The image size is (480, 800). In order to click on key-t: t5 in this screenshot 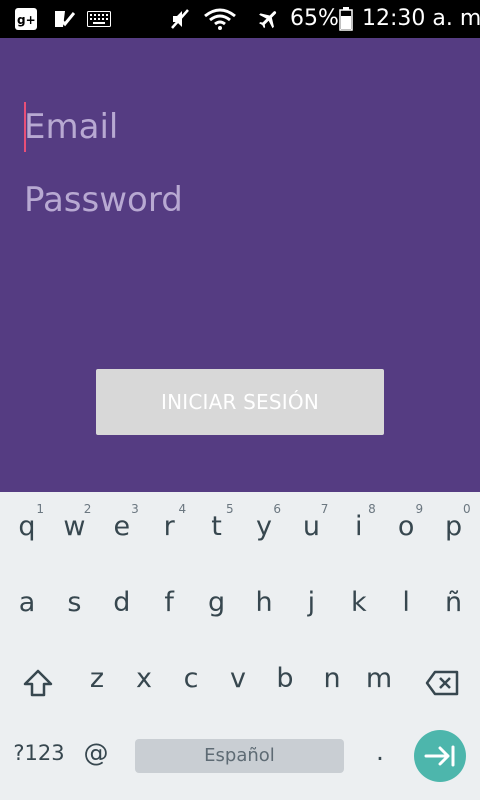, I will do `click(217, 527)`.